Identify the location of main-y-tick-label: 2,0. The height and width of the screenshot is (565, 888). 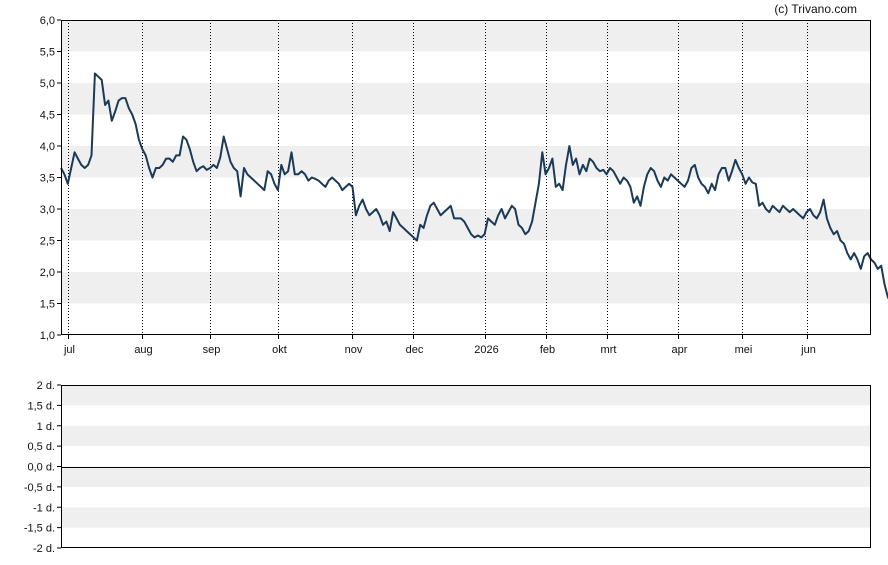
(47, 273).